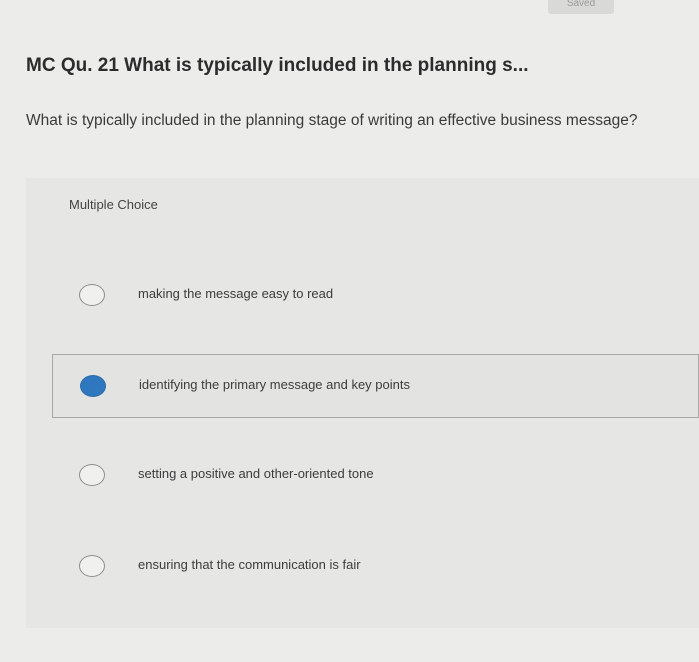 This screenshot has height=662, width=699. What do you see at coordinates (375, 296) in the screenshot?
I see `answer-option-1: making the message easy to read` at bounding box center [375, 296].